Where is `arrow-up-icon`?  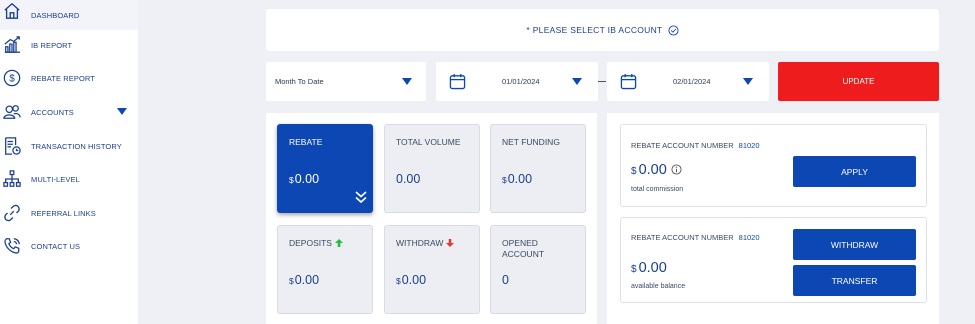
arrow-up-icon is located at coordinates (338, 243).